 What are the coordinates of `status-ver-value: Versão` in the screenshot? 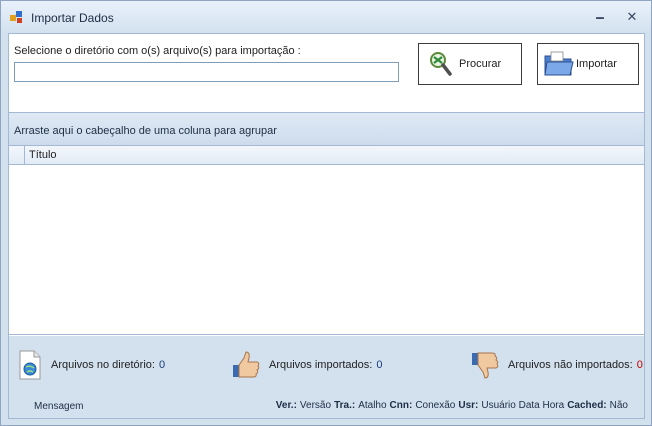 It's located at (315, 405).